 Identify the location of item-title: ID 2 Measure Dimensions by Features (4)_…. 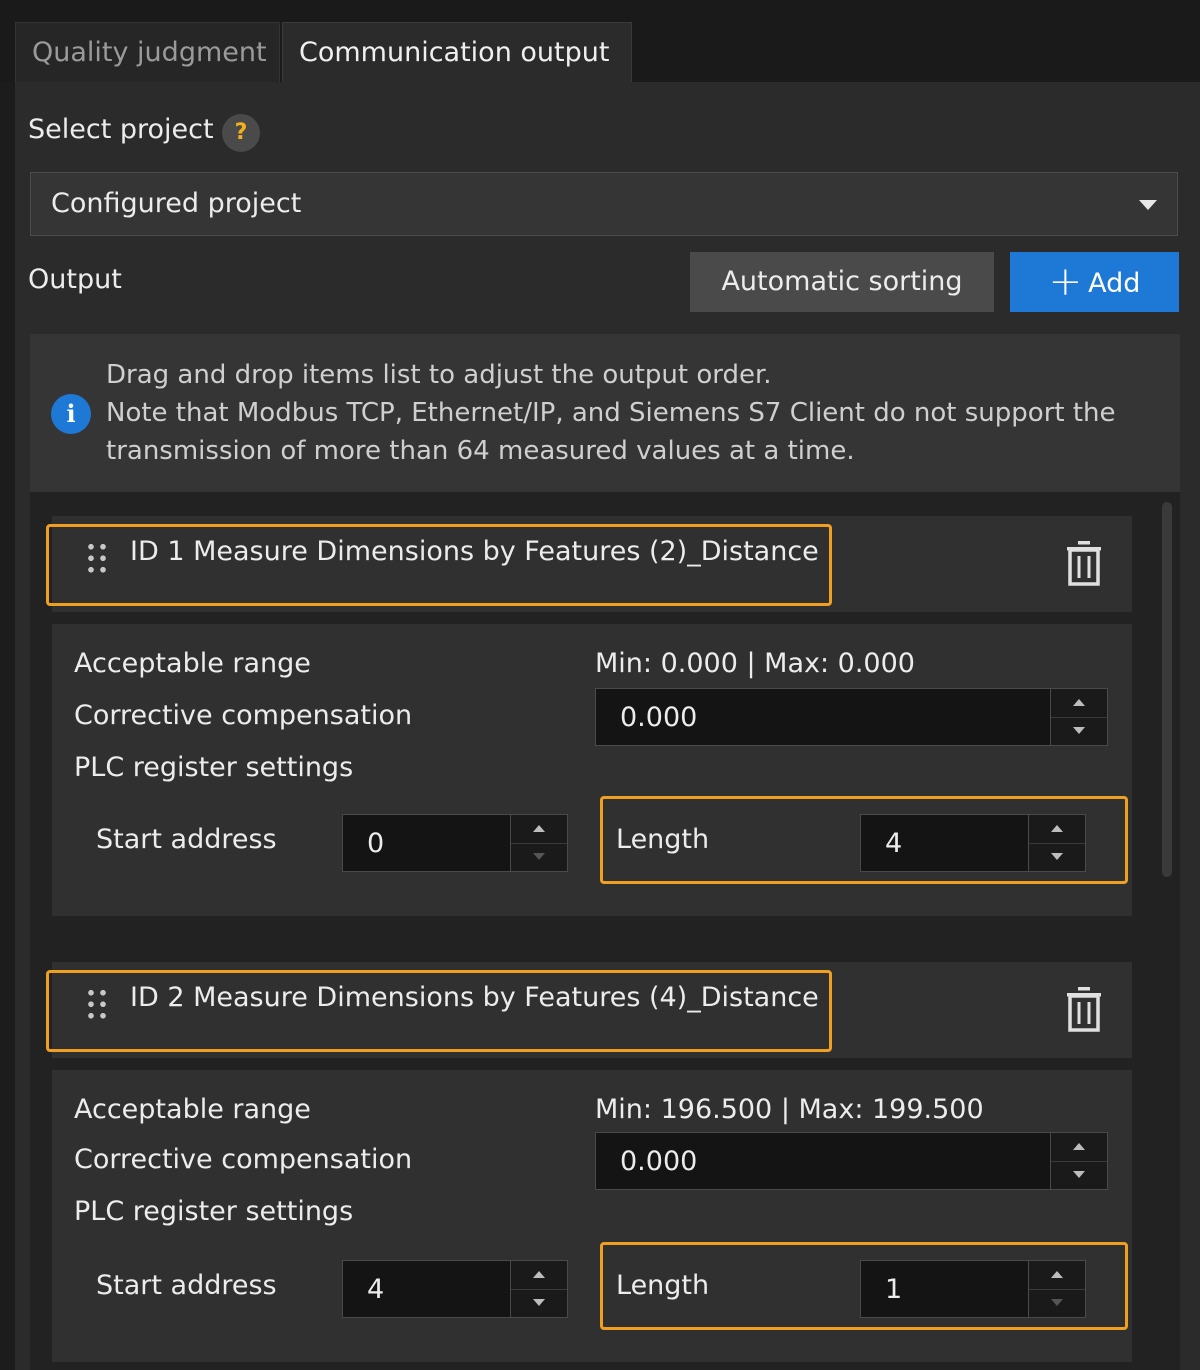
(474, 997).